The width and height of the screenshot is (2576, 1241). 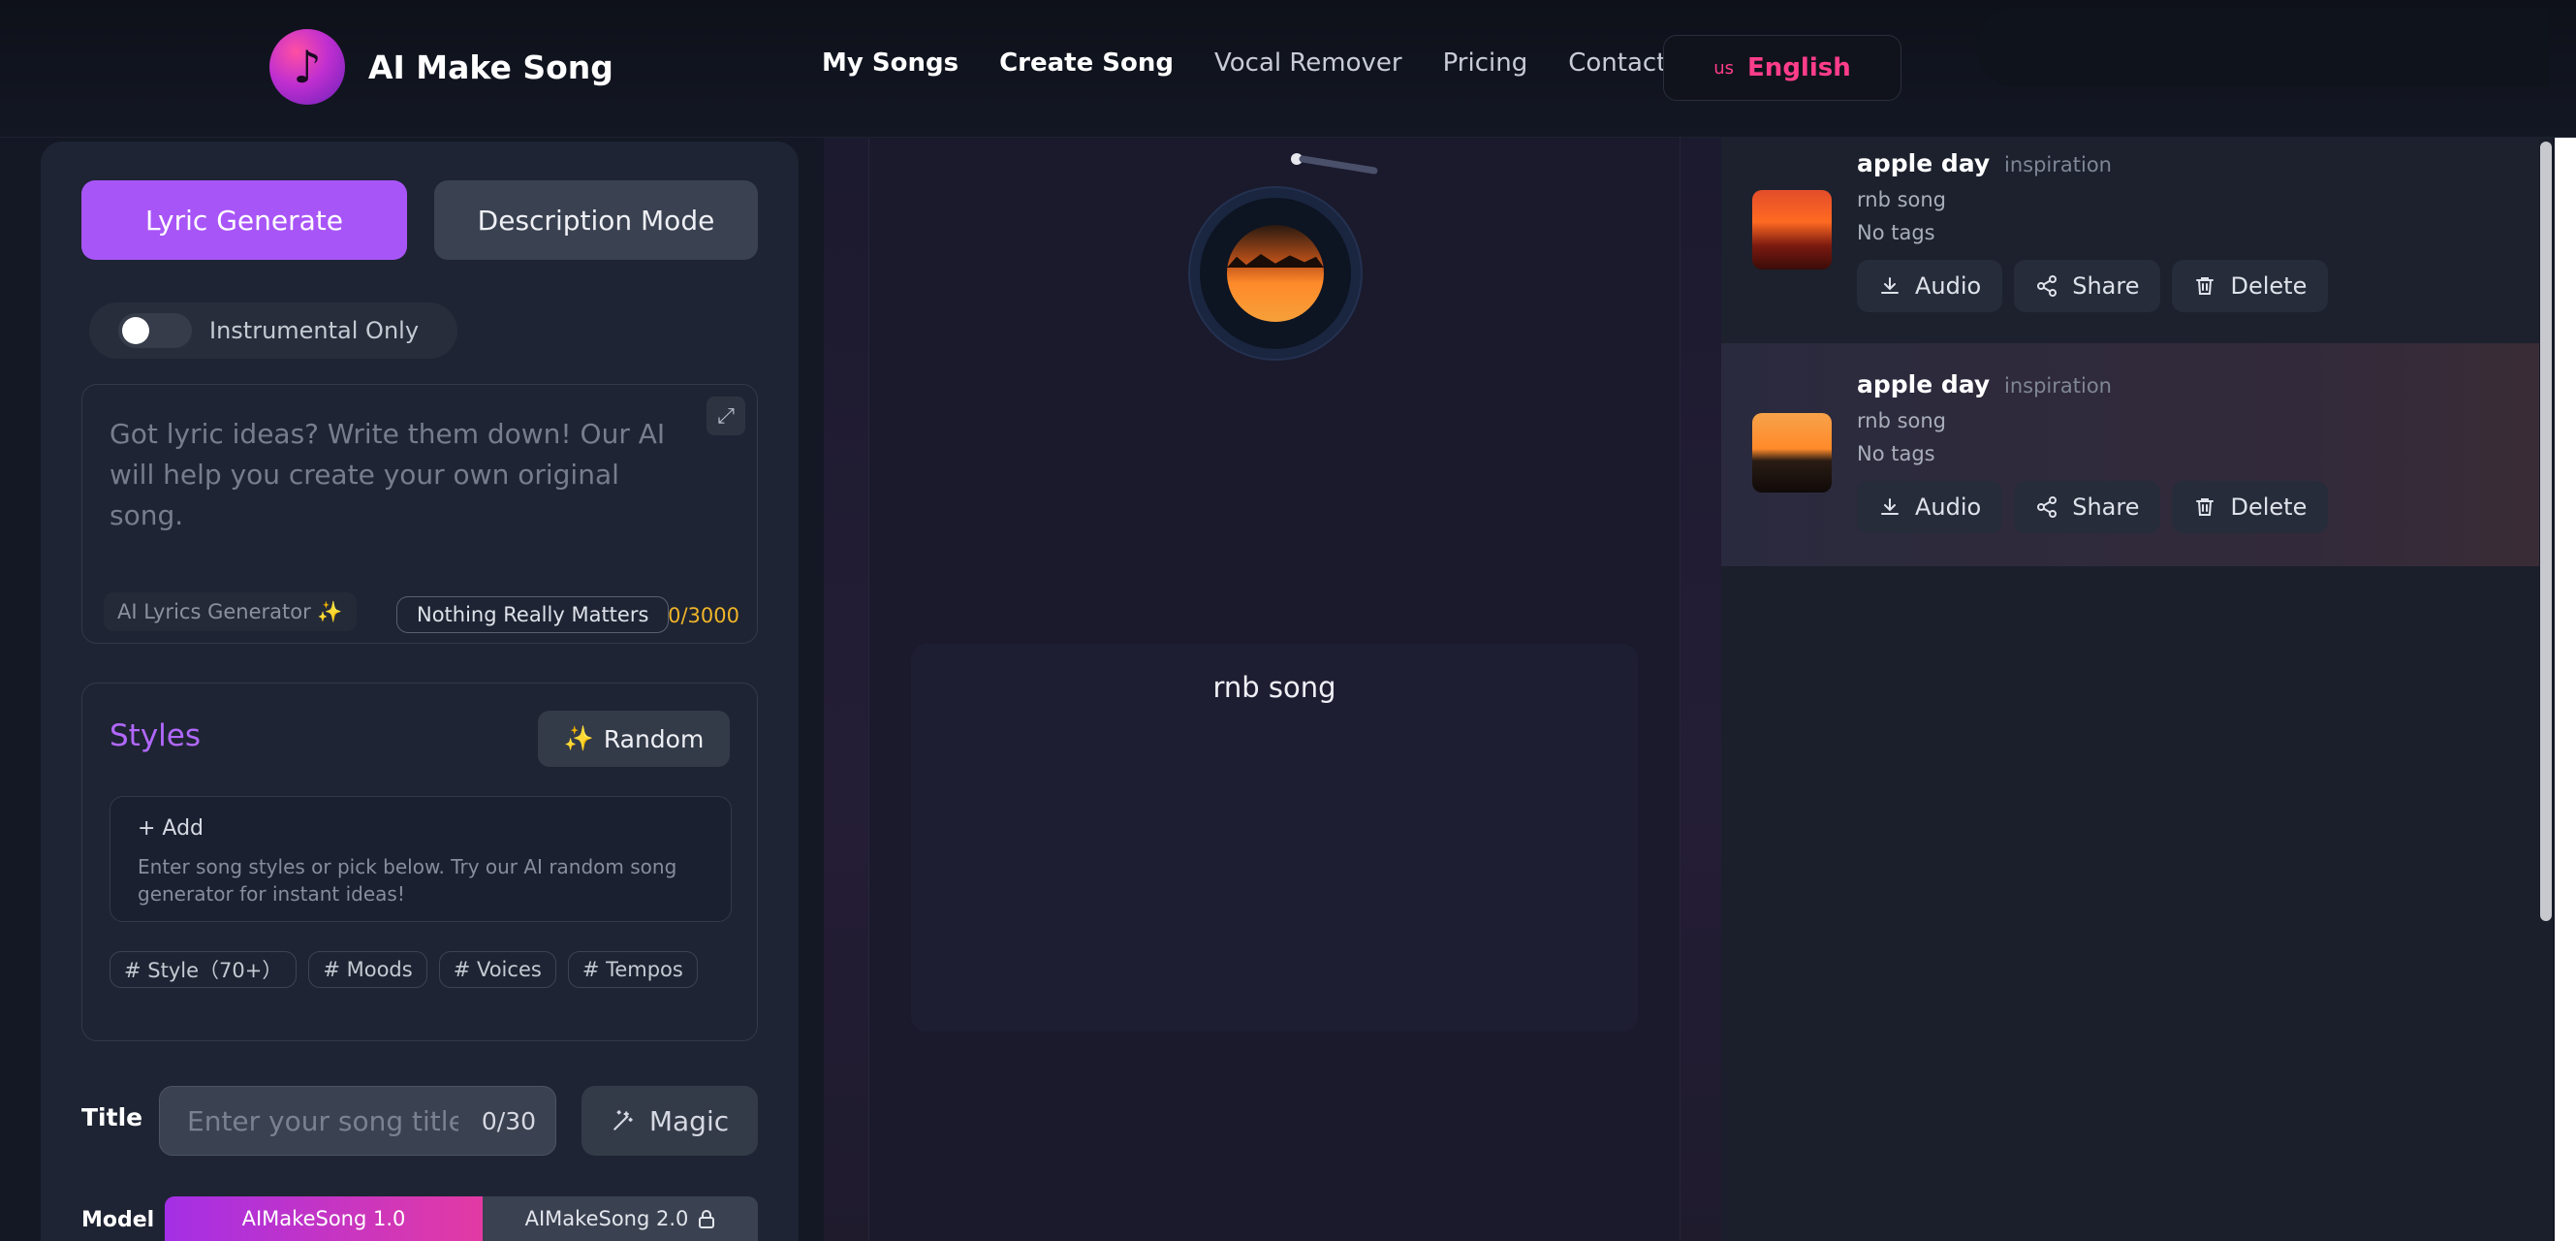 What do you see at coordinates (632, 969) in the screenshot?
I see `tag-tempos: # Tempos` at bounding box center [632, 969].